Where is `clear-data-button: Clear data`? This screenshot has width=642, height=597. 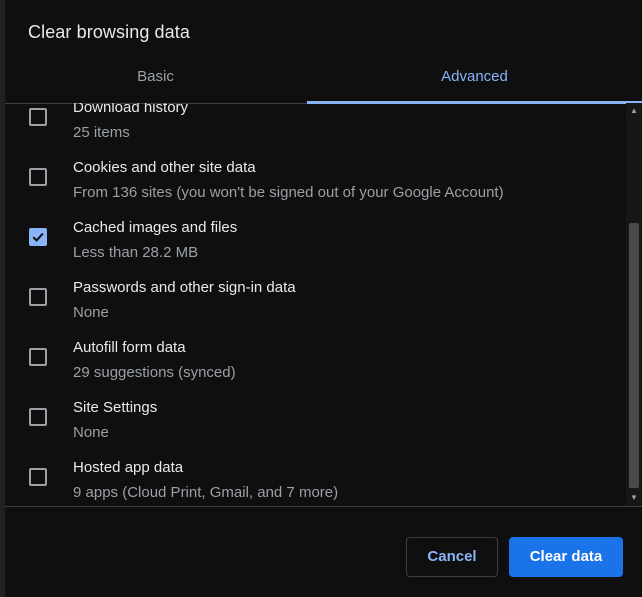 clear-data-button: Clear data is located at coordinates (566, 557).